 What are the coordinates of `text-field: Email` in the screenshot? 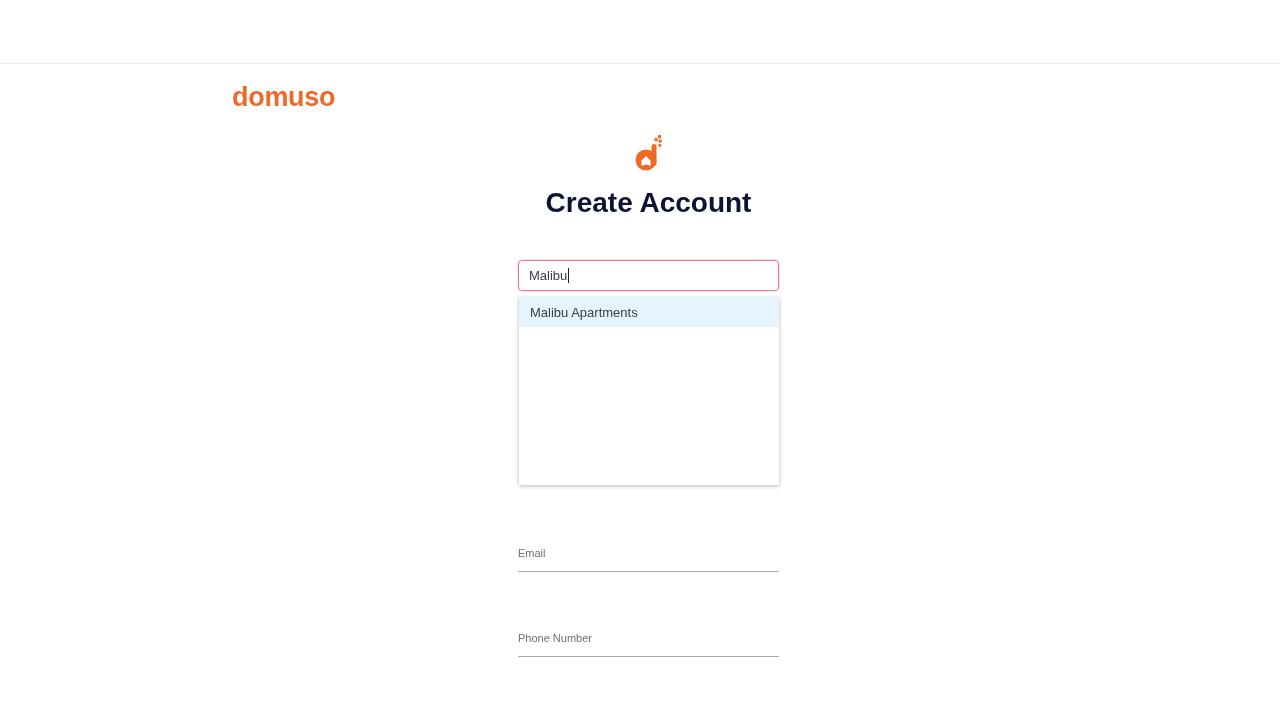 It's located at (648, 556).